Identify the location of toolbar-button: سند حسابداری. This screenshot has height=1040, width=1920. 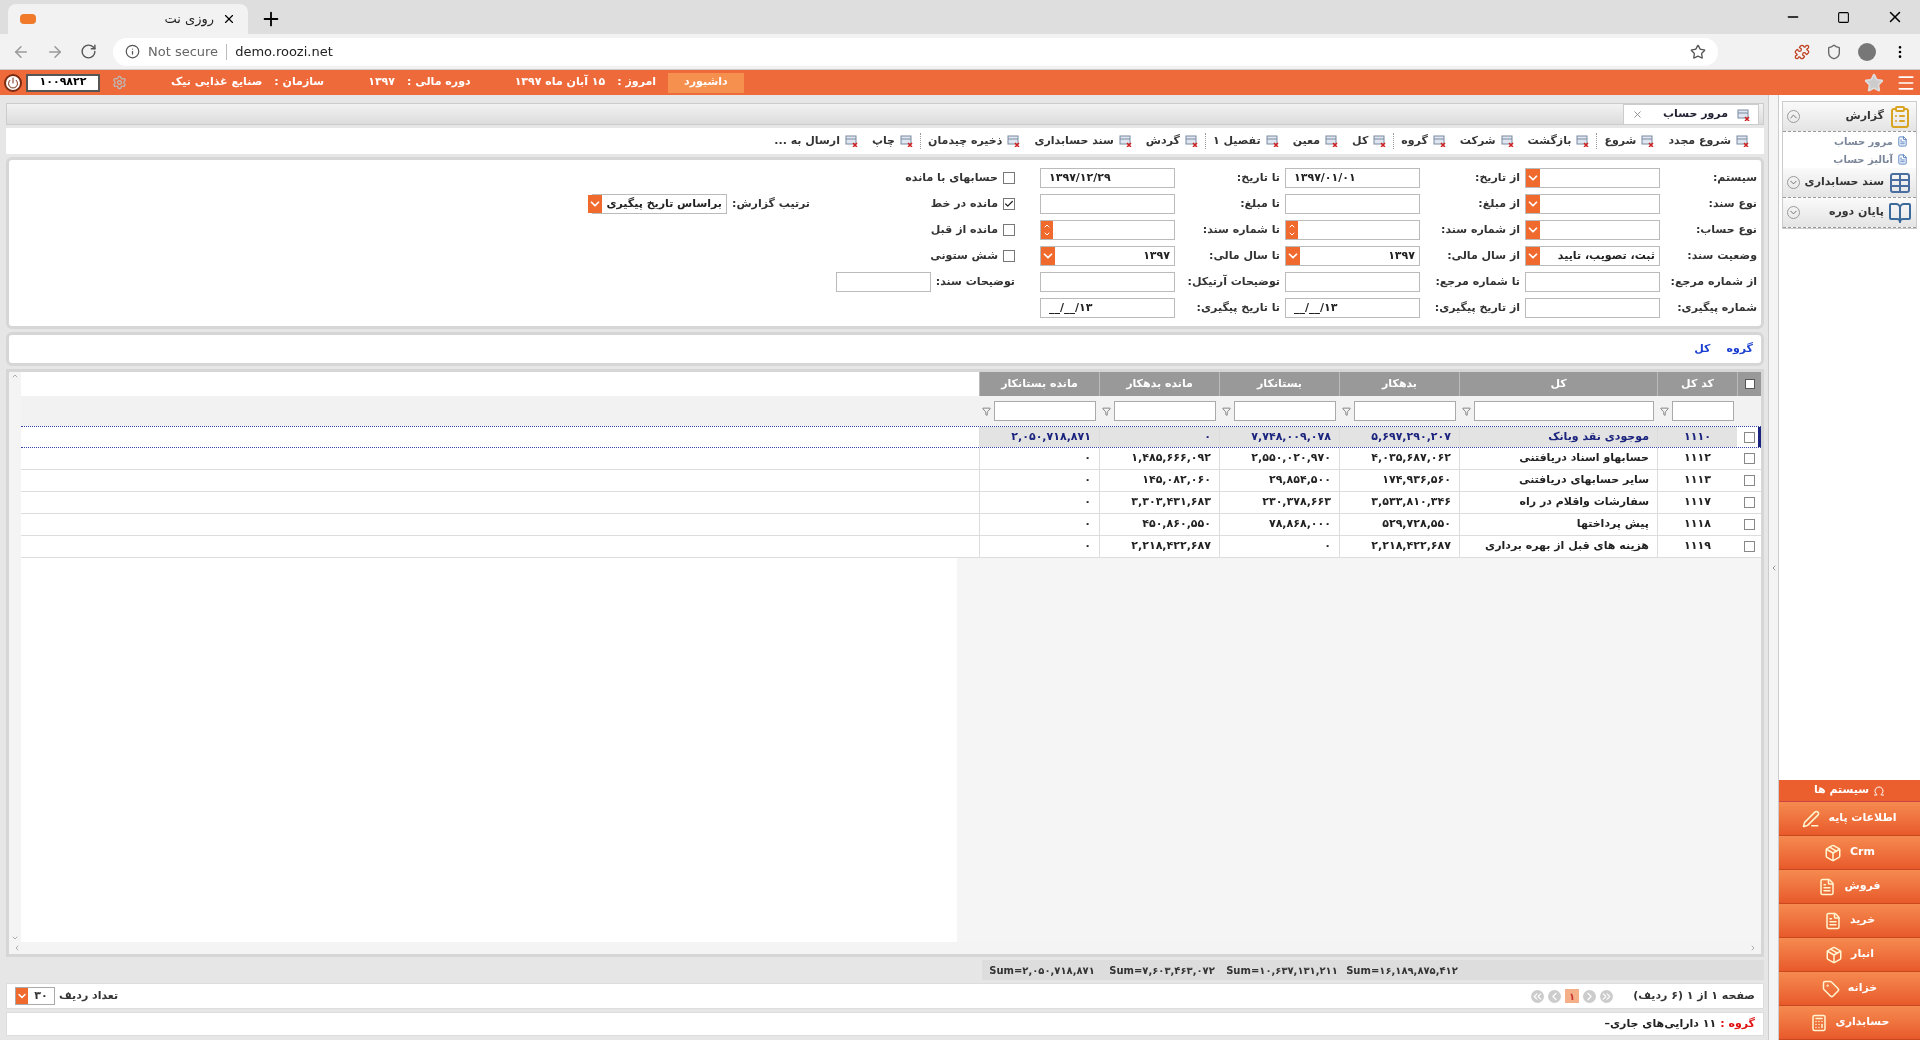
(1083, 141).